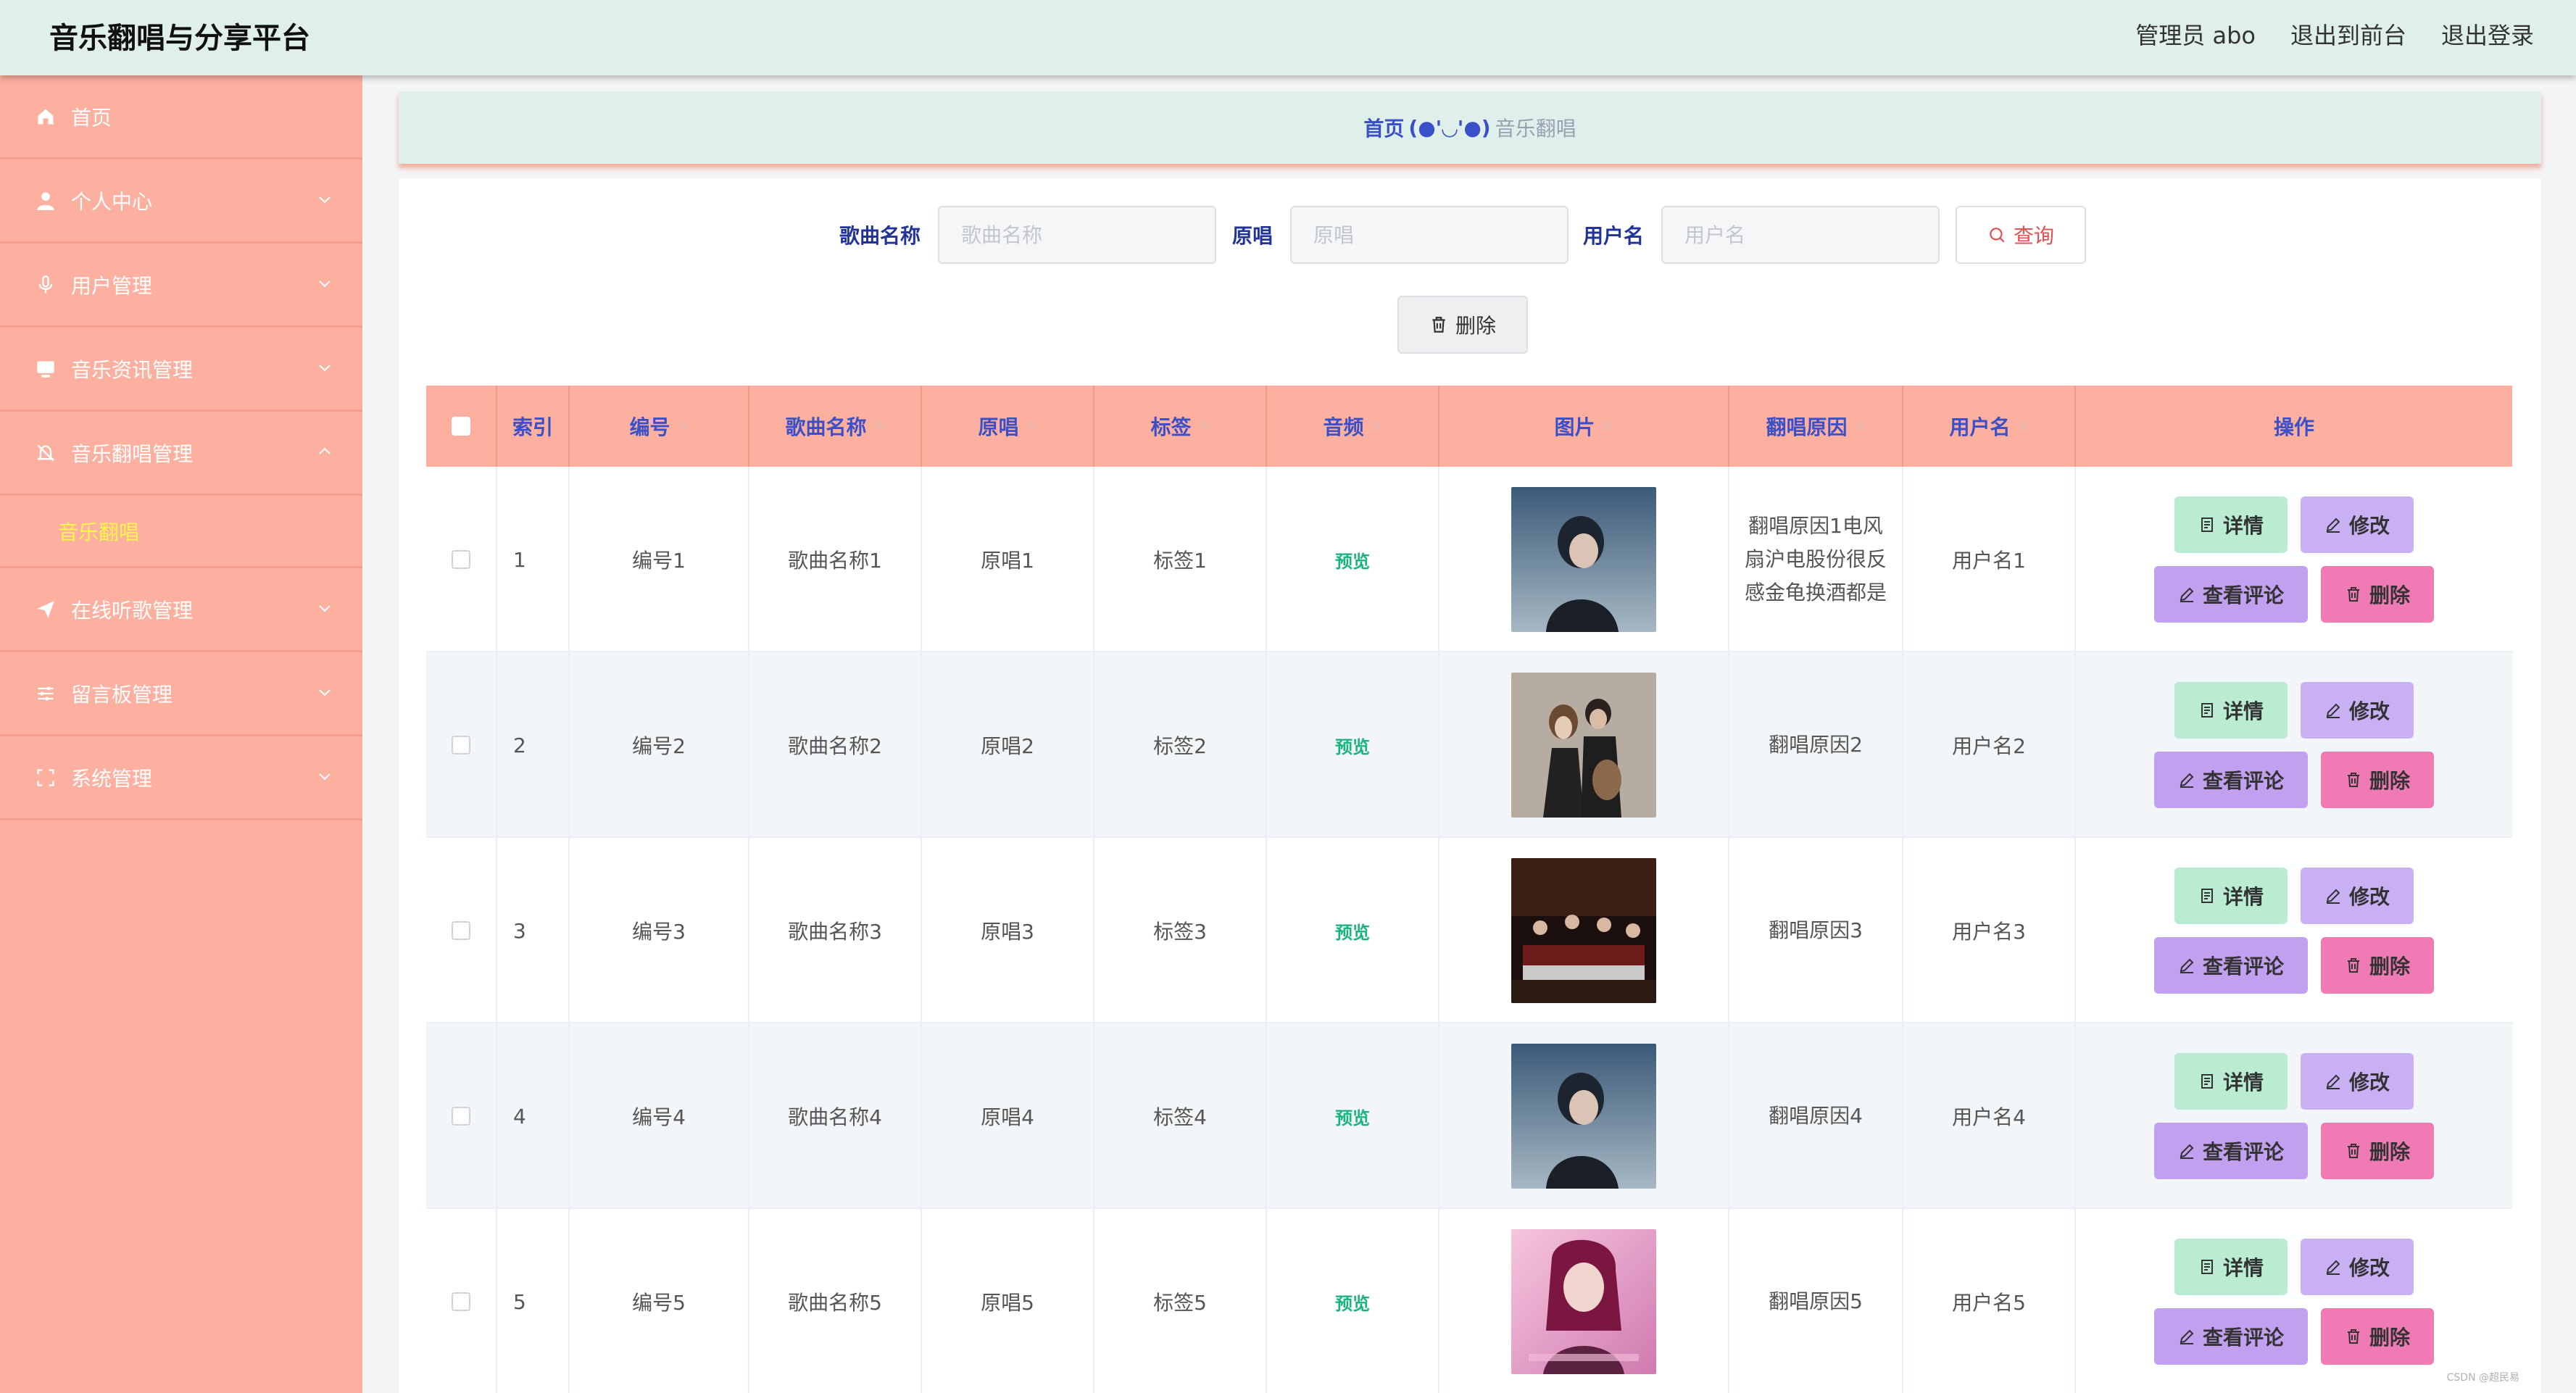 Image resolution: width=2576 pixels, height=1393 pixels. What do you see at coordinates (46, 369) in the screenshot?
I see `monitor-icon` at bounding box center [46, 369].